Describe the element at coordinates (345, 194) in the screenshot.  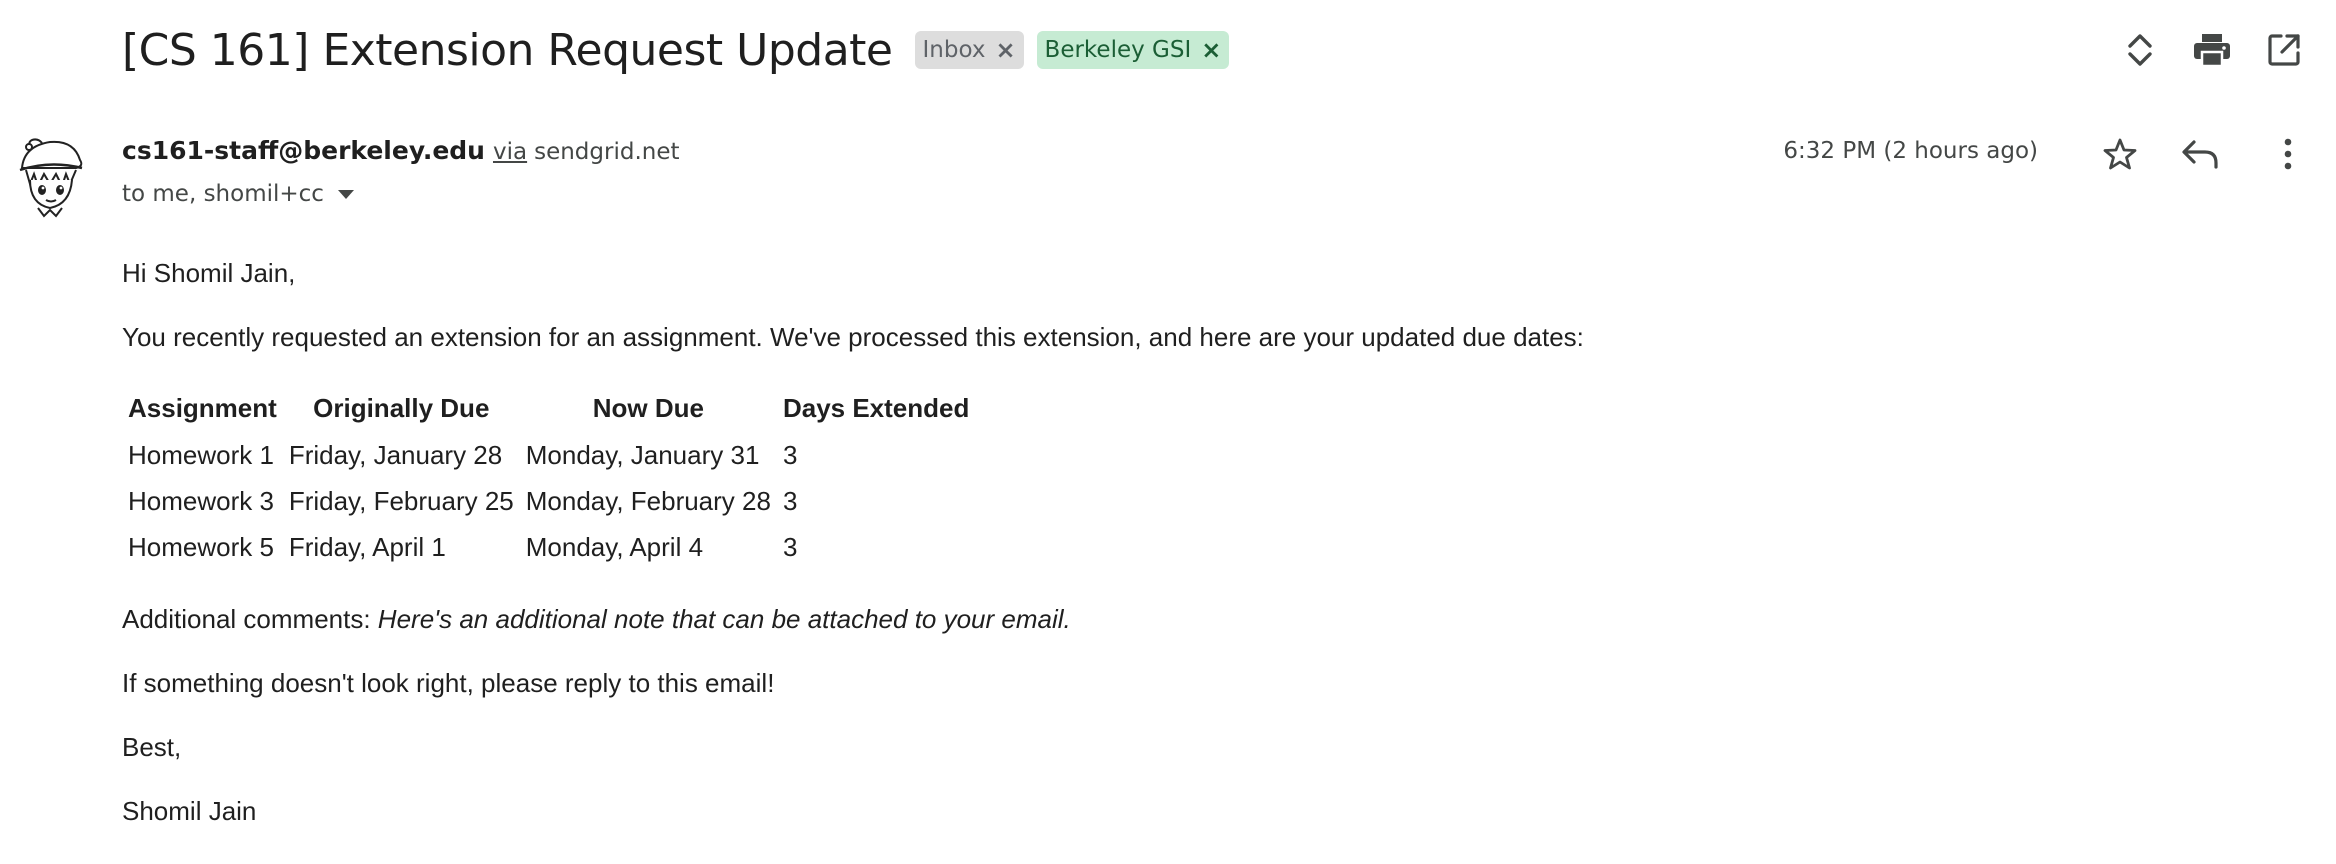
I see `chevron-down-icon` at that location.